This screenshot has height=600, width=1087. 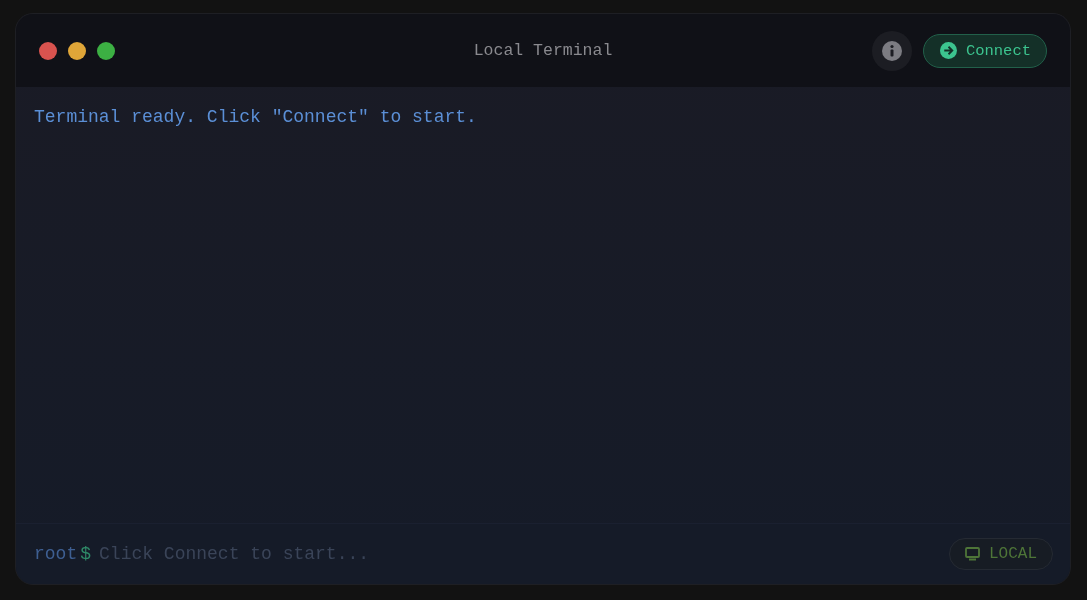 What do you see at coordinates (86, 554) in the screenshot?
I see `prompt-symbol: $` at bounding box center [86, 554].